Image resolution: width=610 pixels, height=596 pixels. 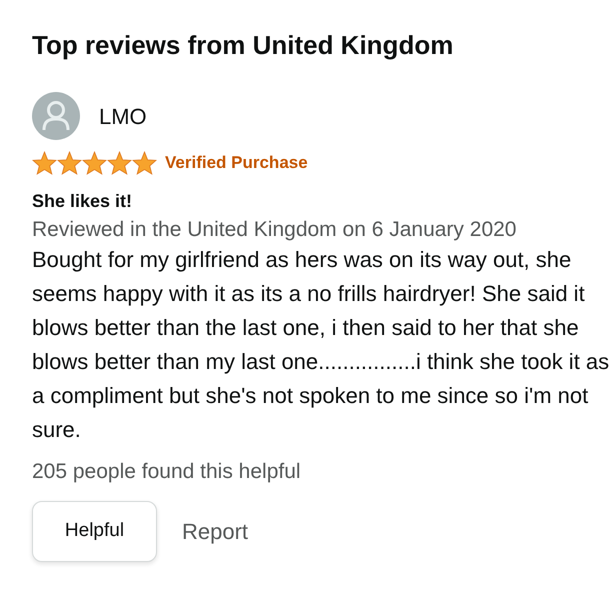 I want to click on section-heading: Top reviews from United Kingdom, so click(x=243, y=45).